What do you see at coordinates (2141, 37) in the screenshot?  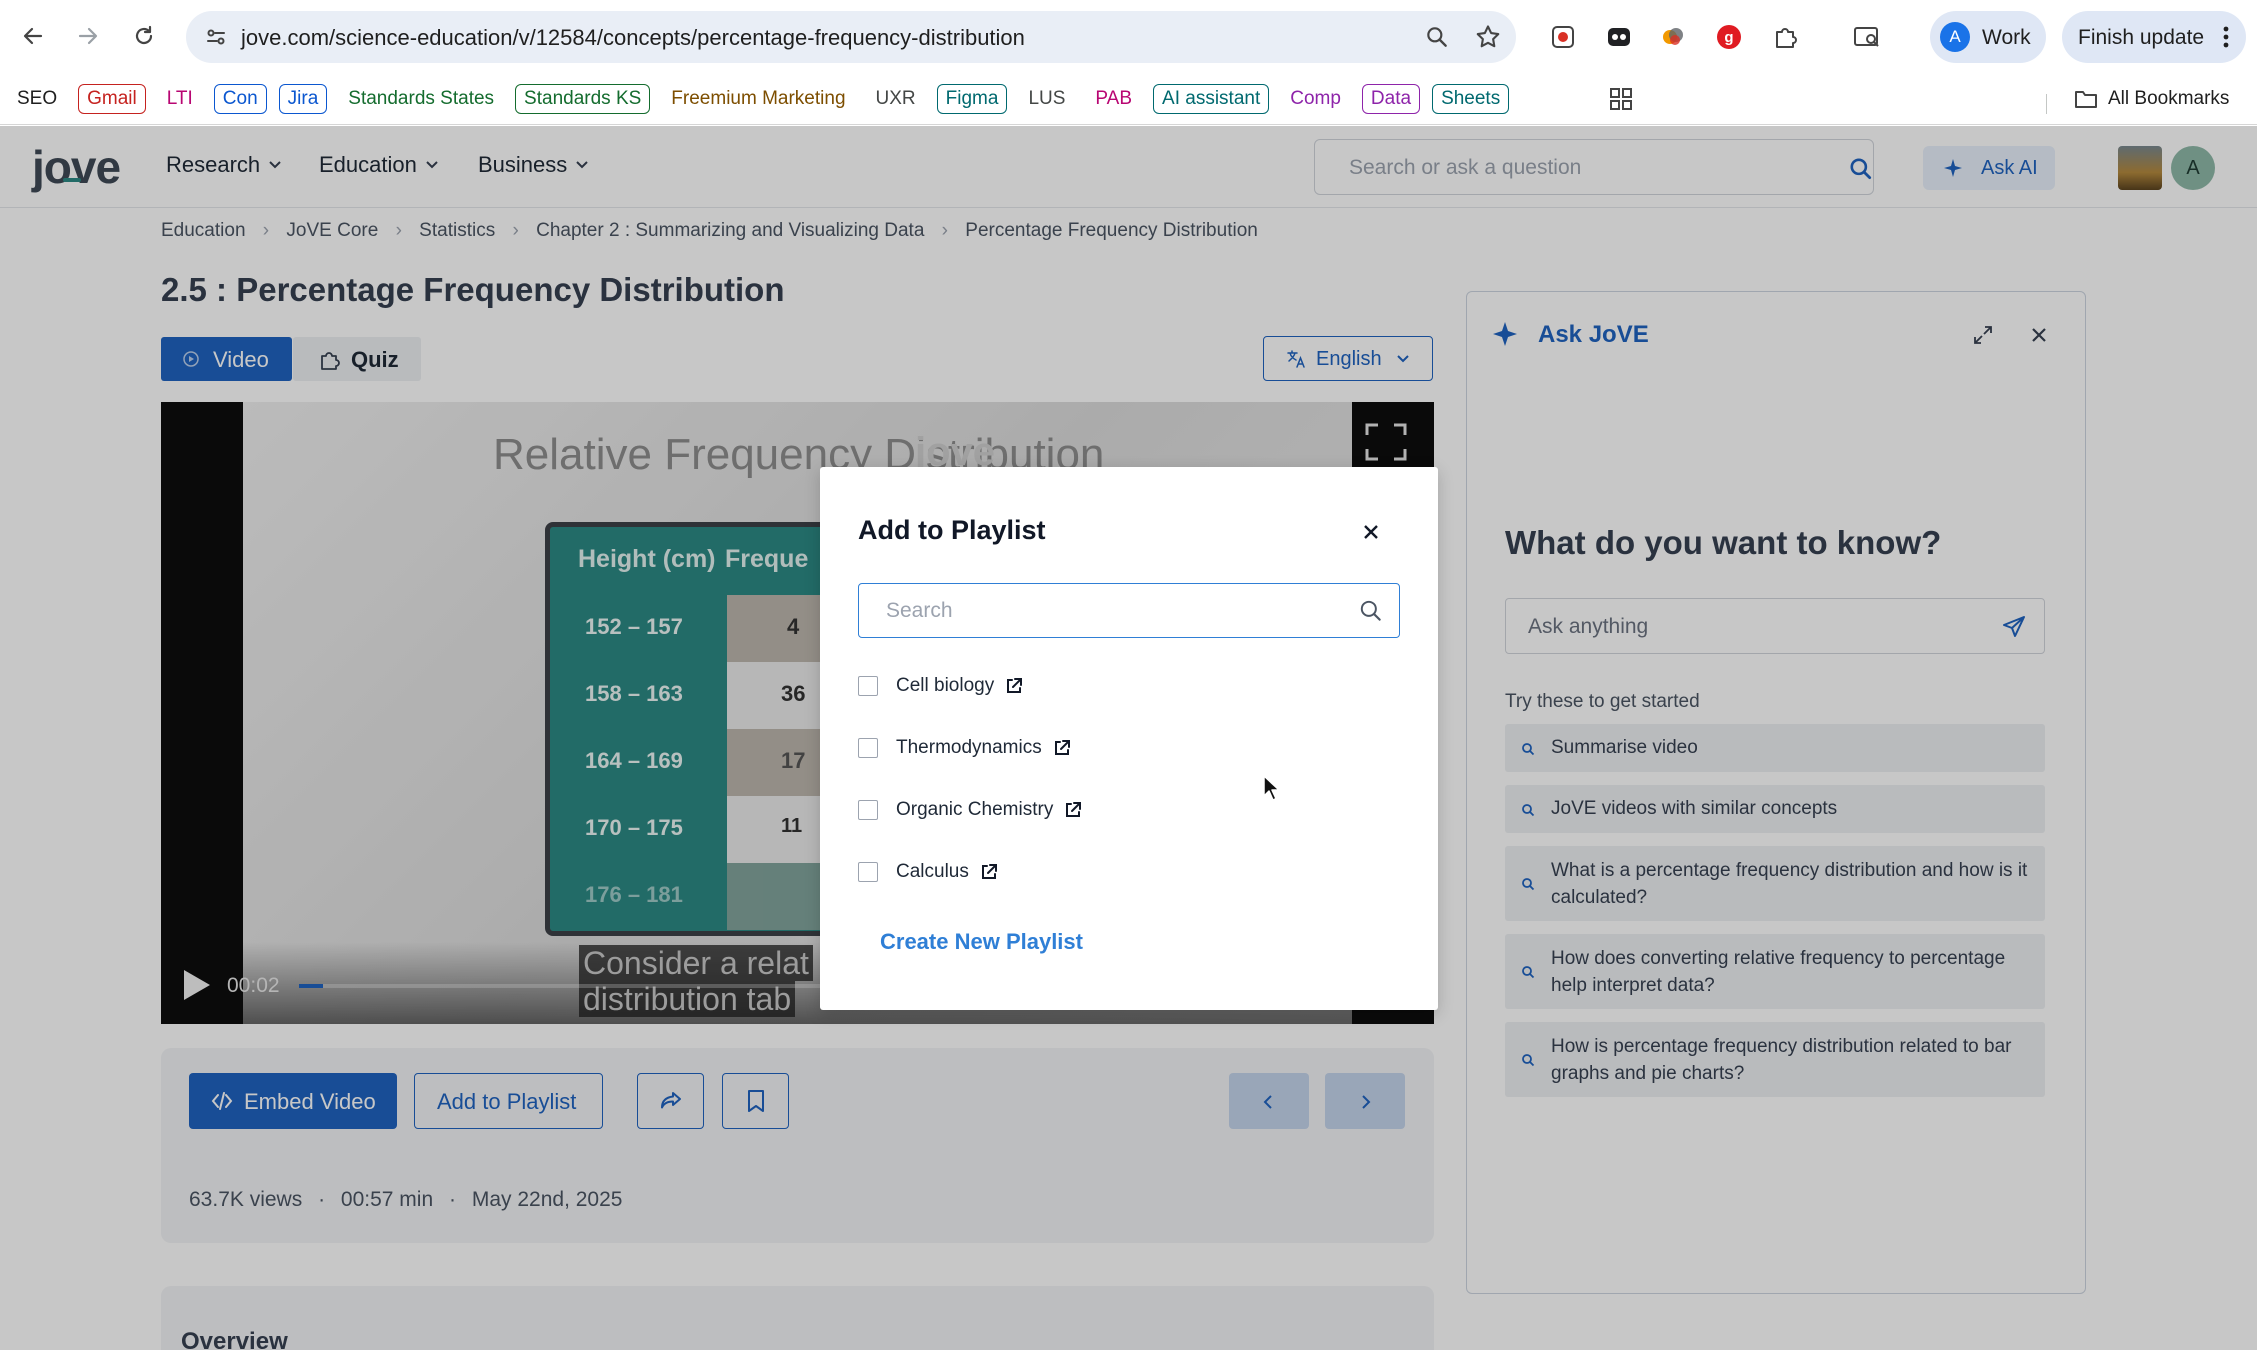 I see `finish-update-label: Finish update` at bounding box center [2141, 37].